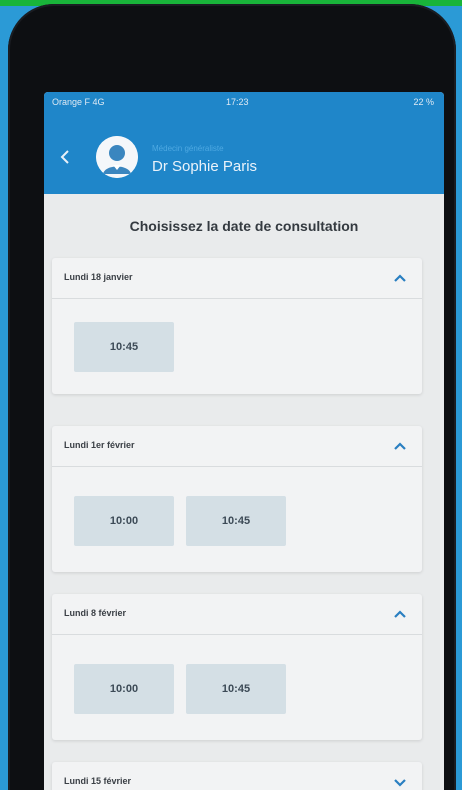  I want to click on doctor-name: Dr Sophie Paris, so click(205, 166).